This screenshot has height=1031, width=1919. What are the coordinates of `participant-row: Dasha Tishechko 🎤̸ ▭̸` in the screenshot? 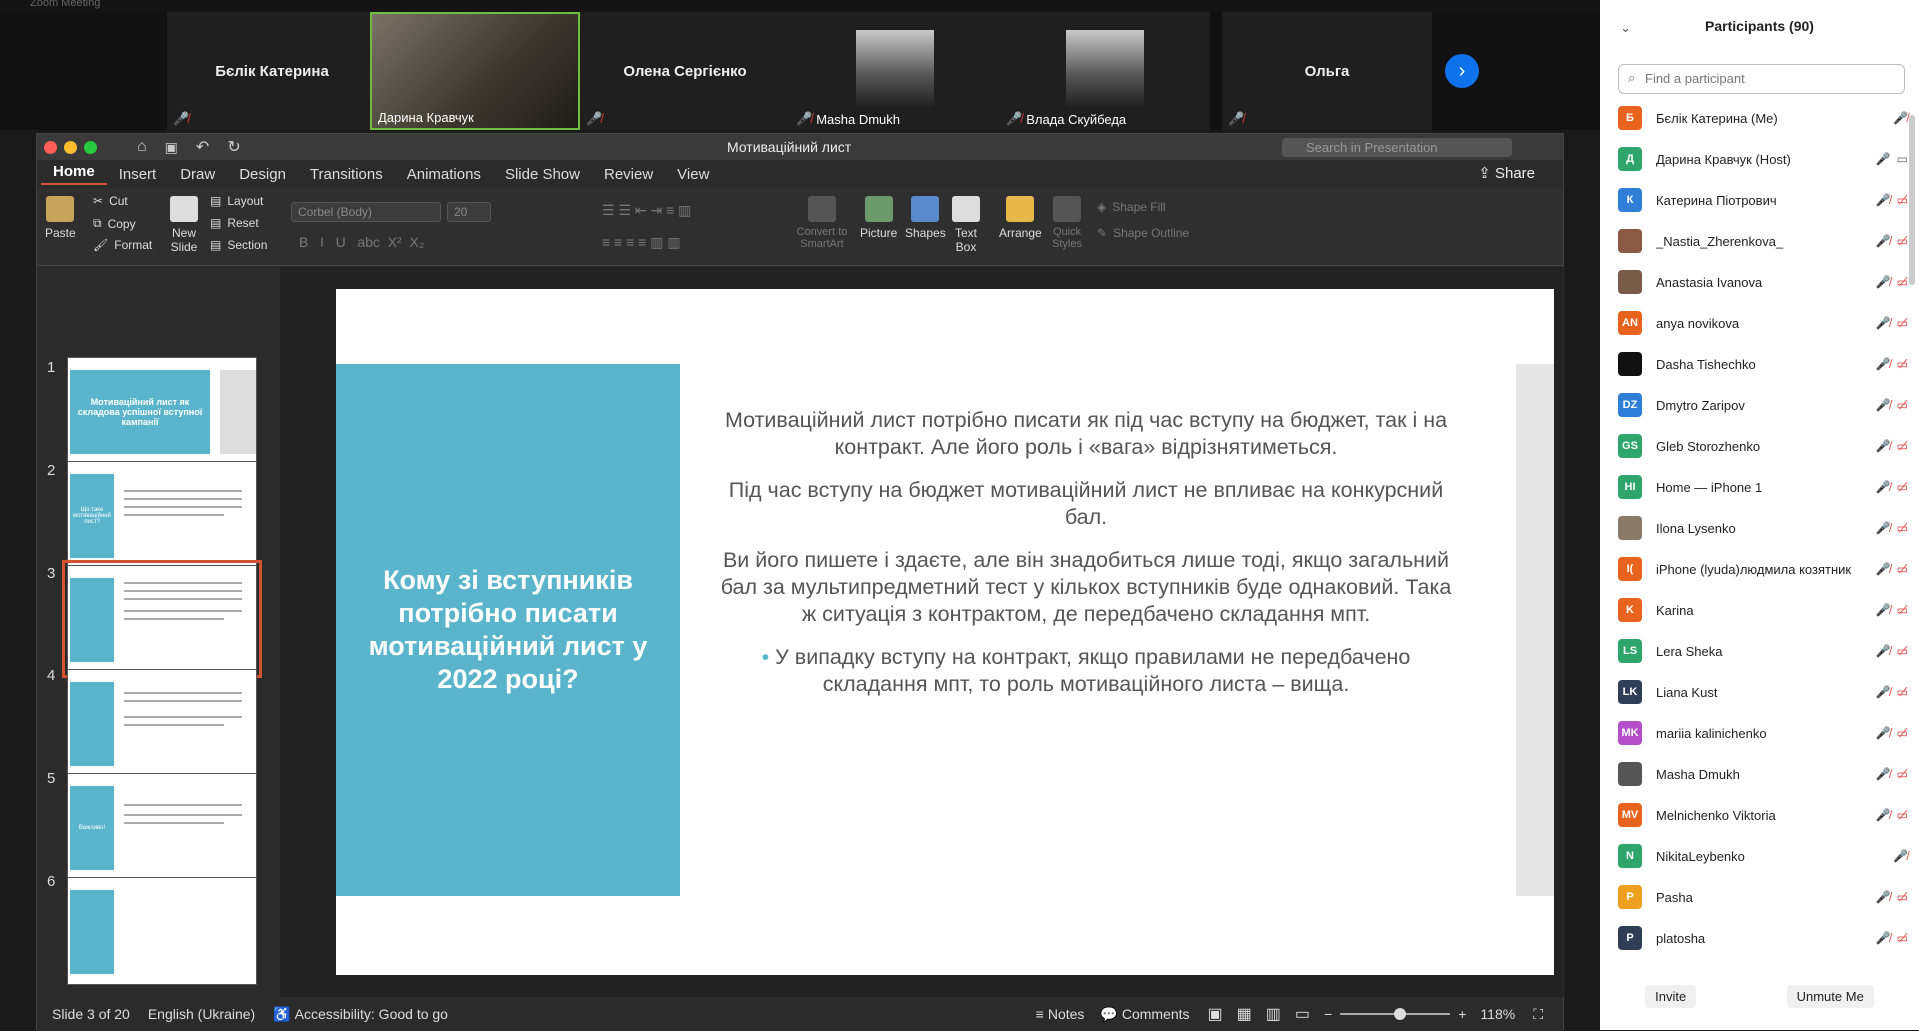 It's located at (1763, 364).